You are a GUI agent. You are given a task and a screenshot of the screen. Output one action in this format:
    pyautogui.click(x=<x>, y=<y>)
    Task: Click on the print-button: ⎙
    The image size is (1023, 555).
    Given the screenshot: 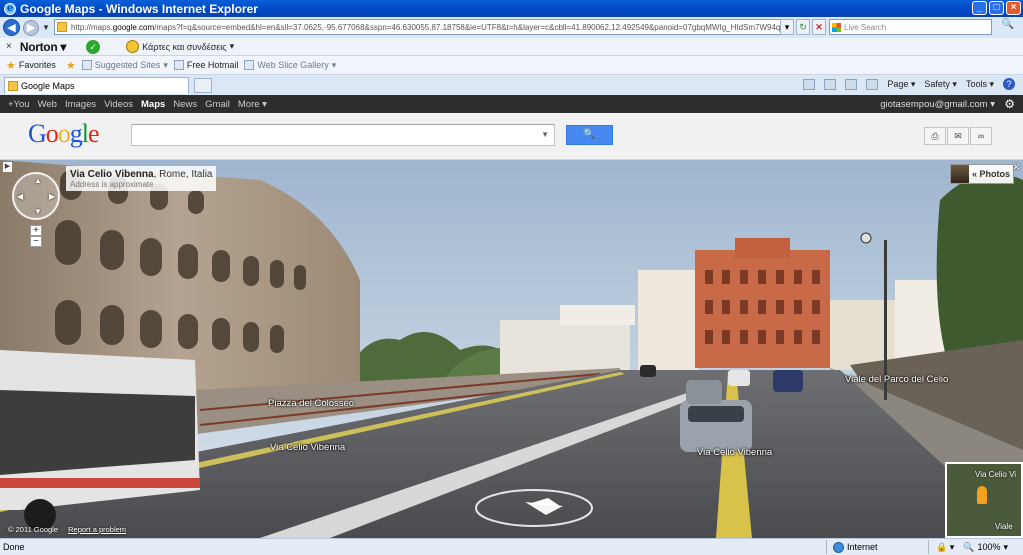 What is the action you would take?
    pyautogui.click(x=935, y=136)
    